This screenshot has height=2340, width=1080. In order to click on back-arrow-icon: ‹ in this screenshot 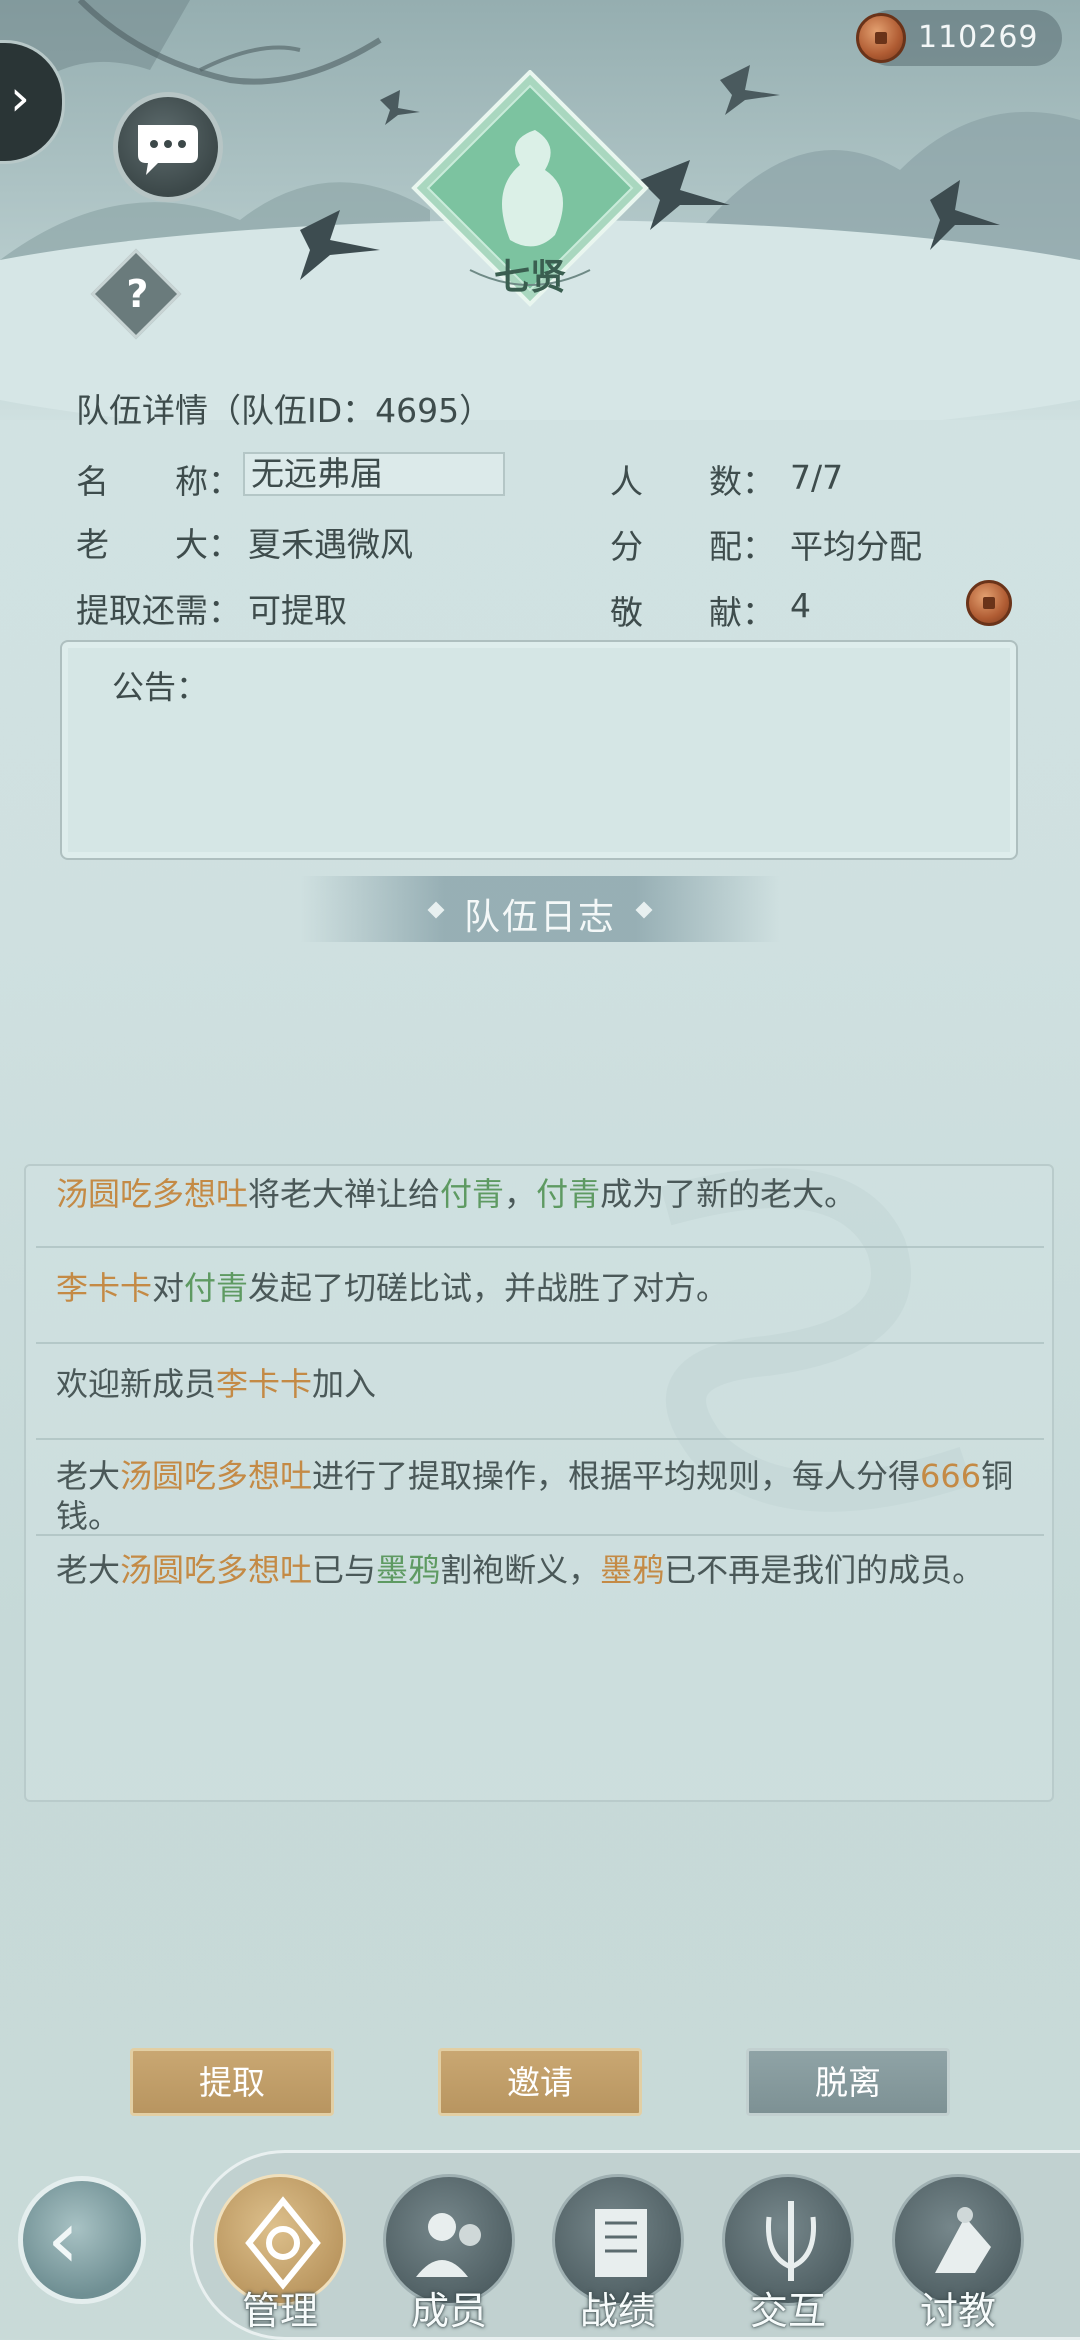, I will do `click(63, 2239)`.